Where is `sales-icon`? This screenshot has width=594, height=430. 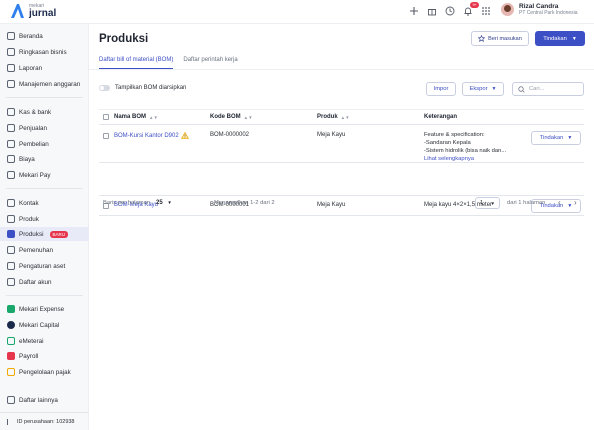 sales-icon is located at coordinates (11, 128).